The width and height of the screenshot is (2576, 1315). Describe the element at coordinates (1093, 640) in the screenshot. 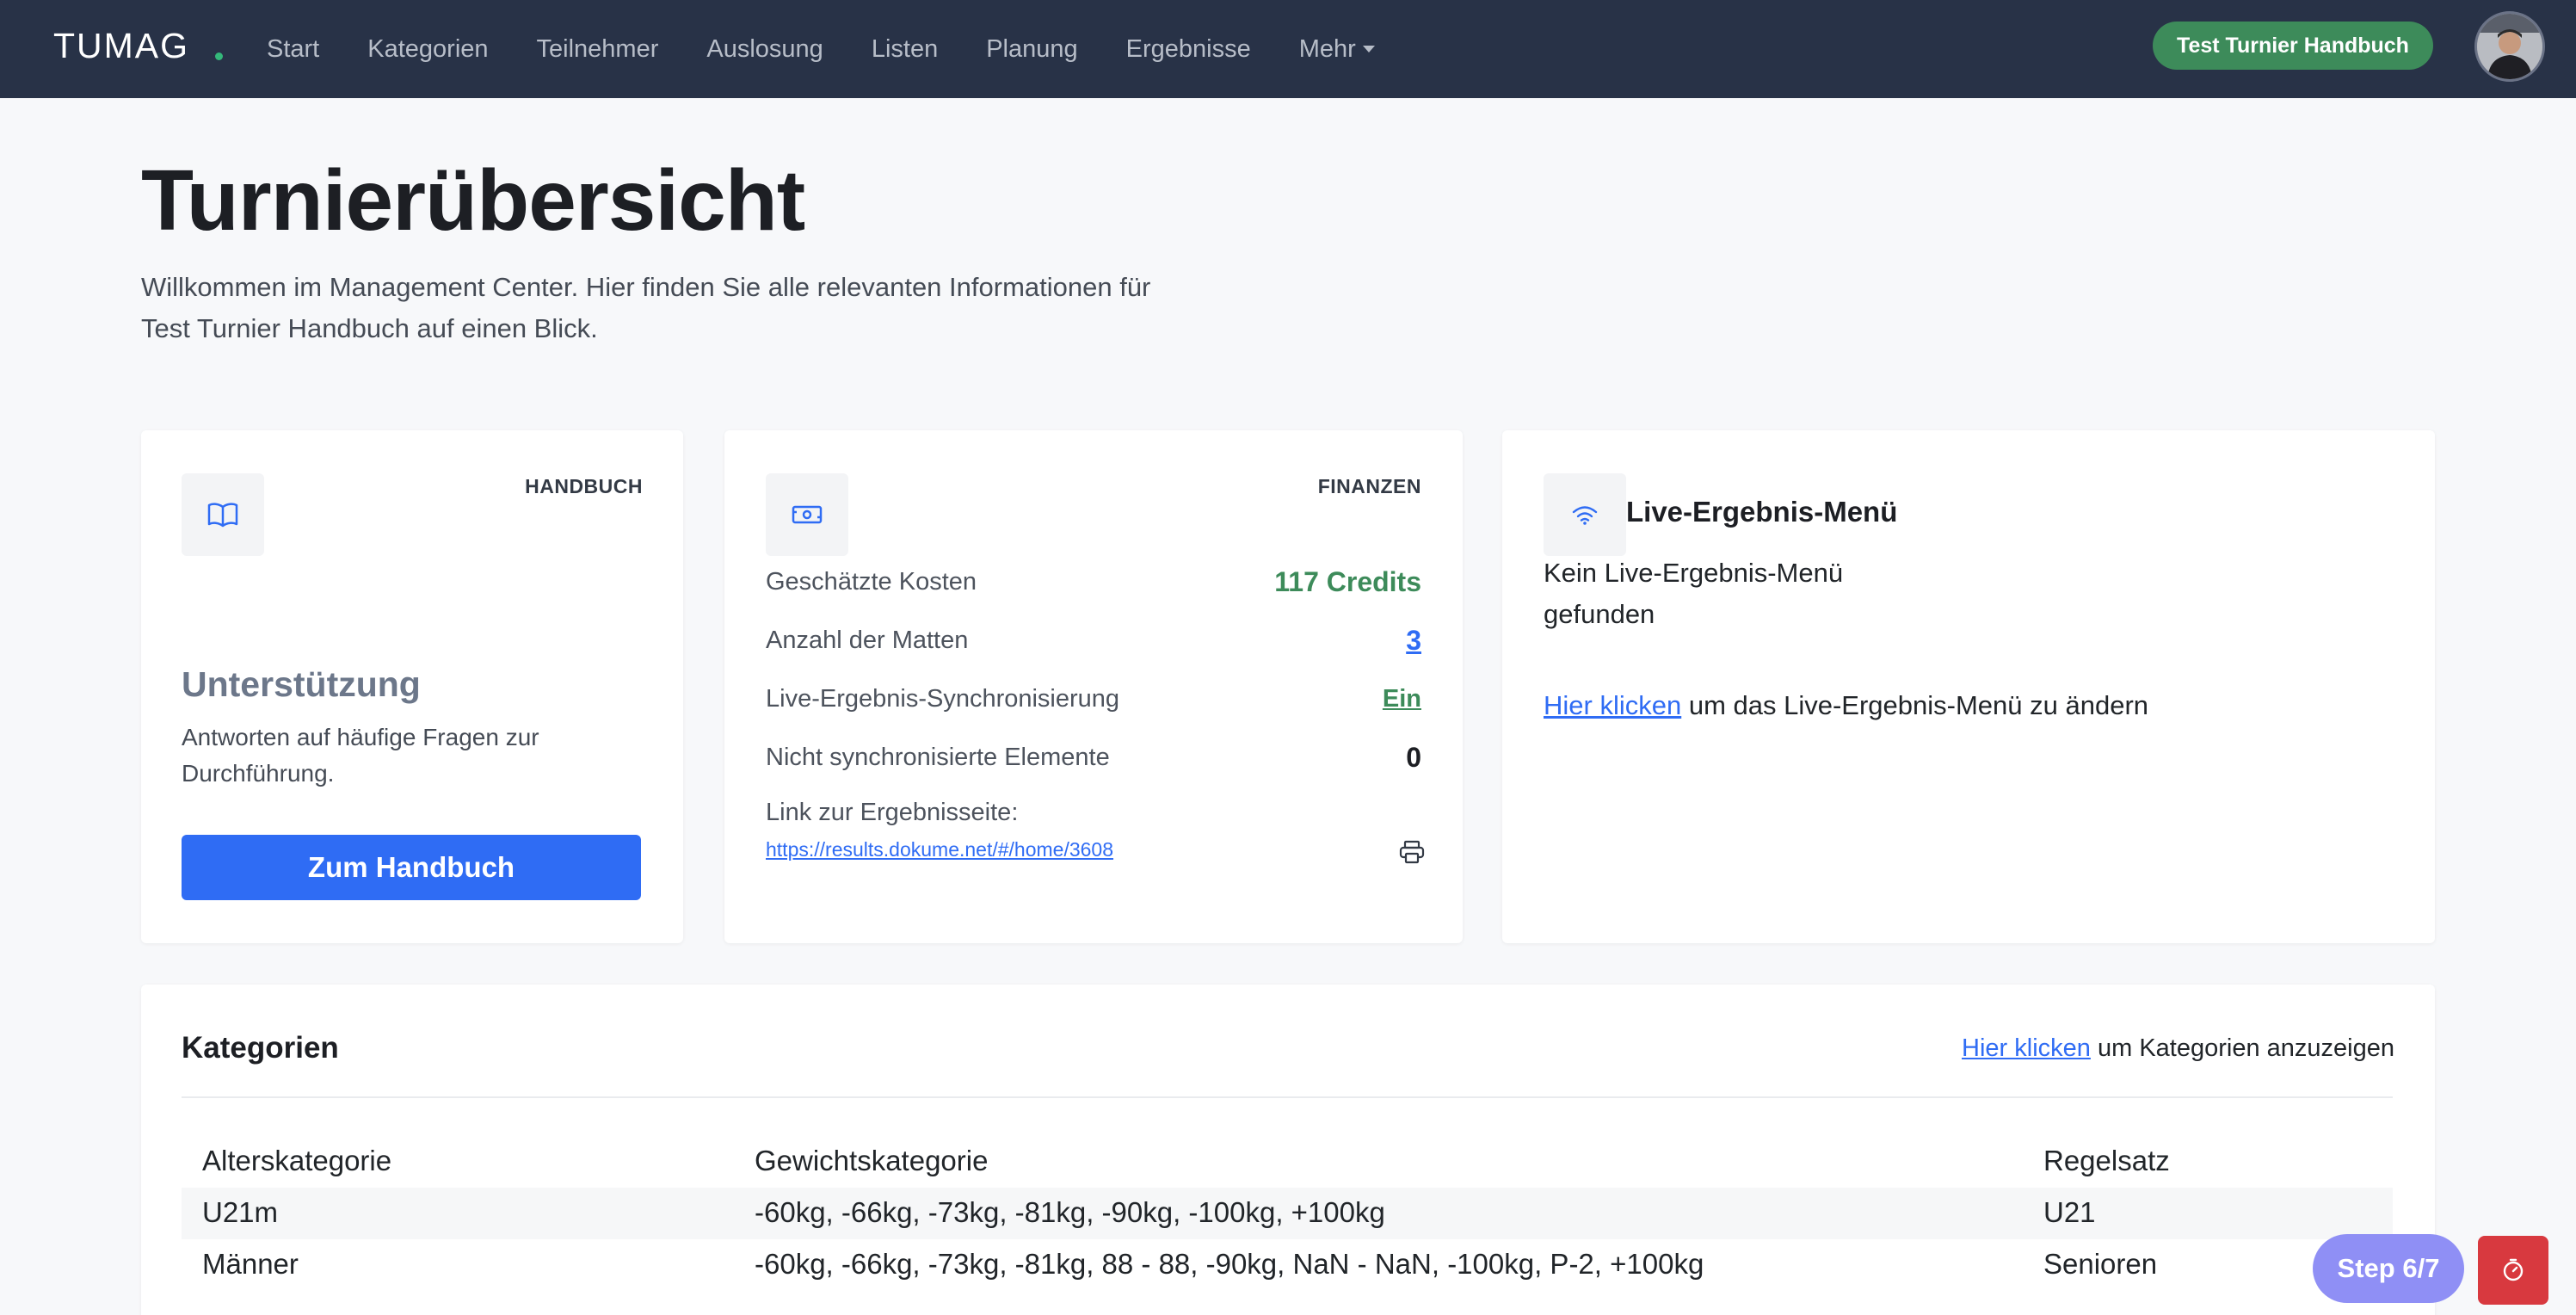

I see `mat-count-row: Anzahl der Matten 3` at that location.